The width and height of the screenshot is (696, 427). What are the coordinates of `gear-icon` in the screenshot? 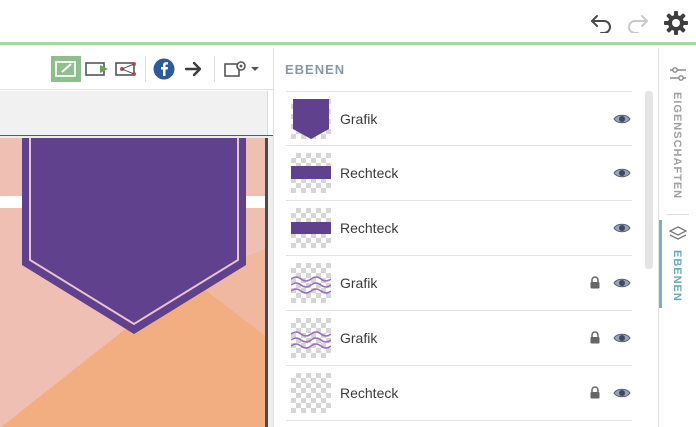 It's located at (676, 23).